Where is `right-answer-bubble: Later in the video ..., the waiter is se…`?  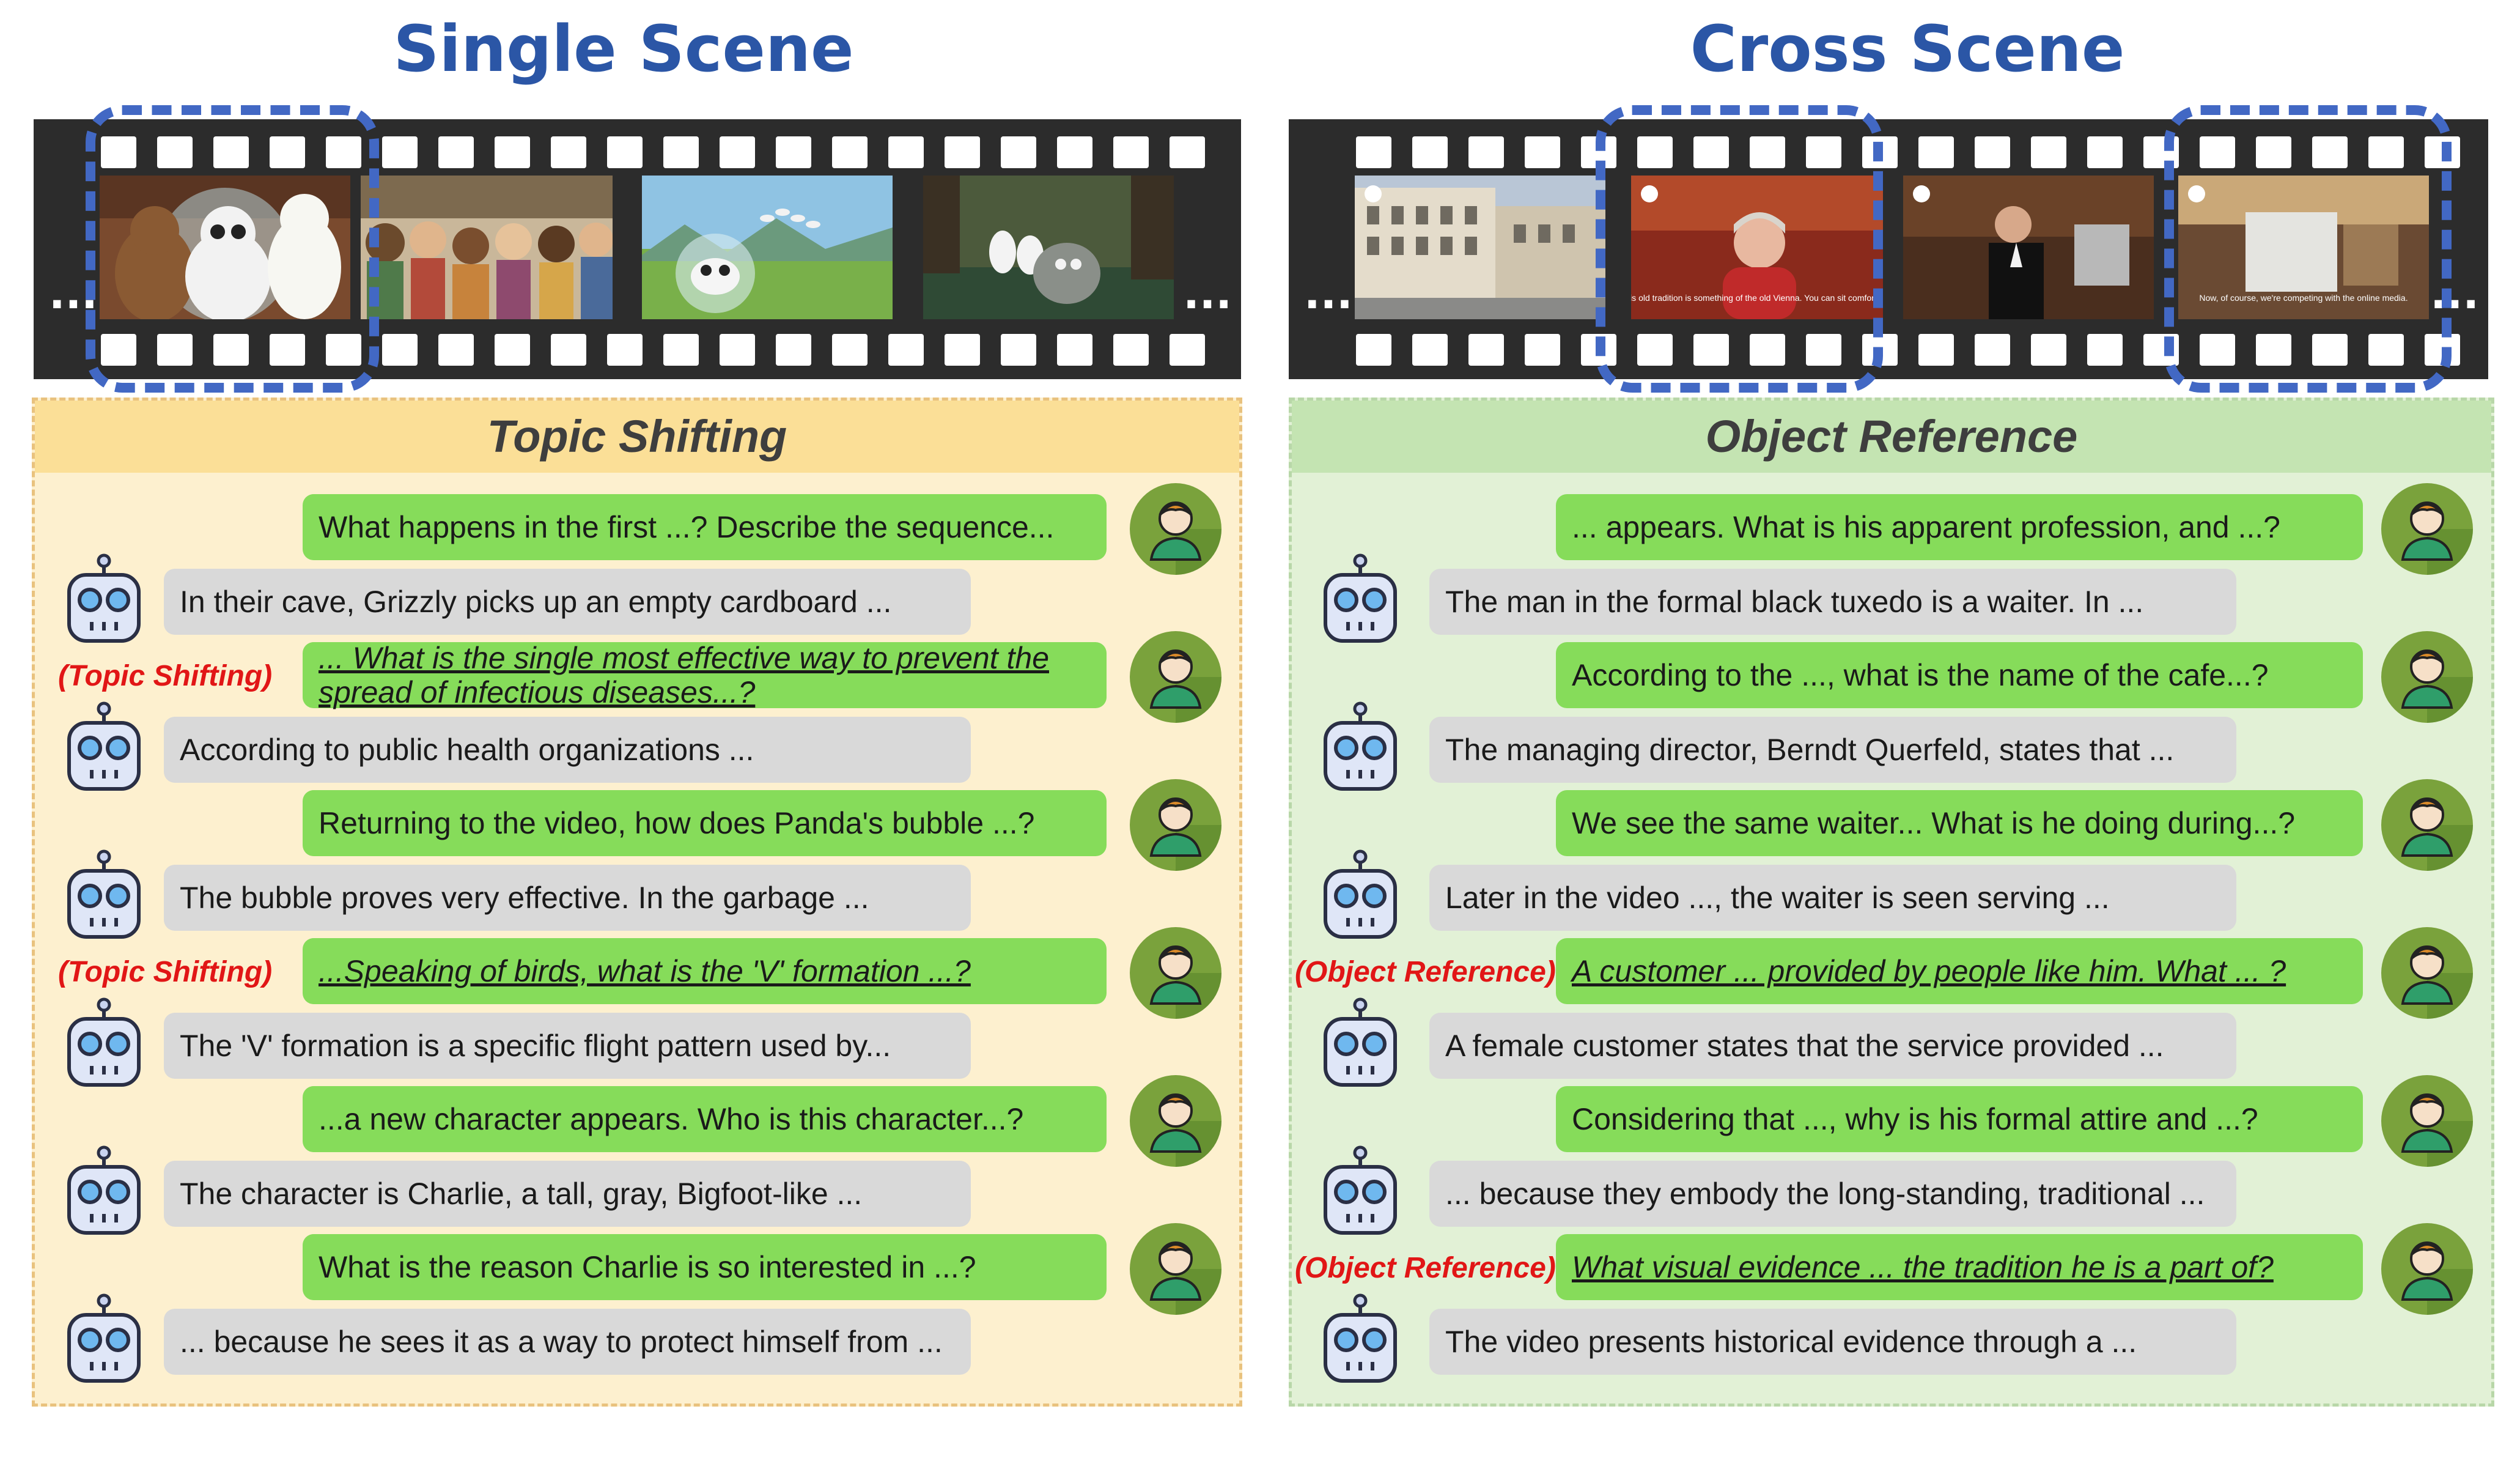
right-answer-bubble: Later in the video ..., the waiter is se… is located at coordinates (1832, 898).